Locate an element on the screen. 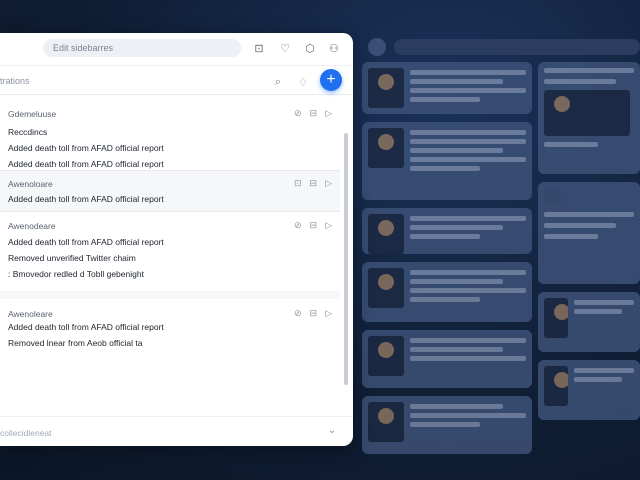 The width and height of the screenshot is (640, 480). panel-topbar: Edit sidebarres ⊡ ♡ ⬡ ⚇ is located at coordinates (176, 48).